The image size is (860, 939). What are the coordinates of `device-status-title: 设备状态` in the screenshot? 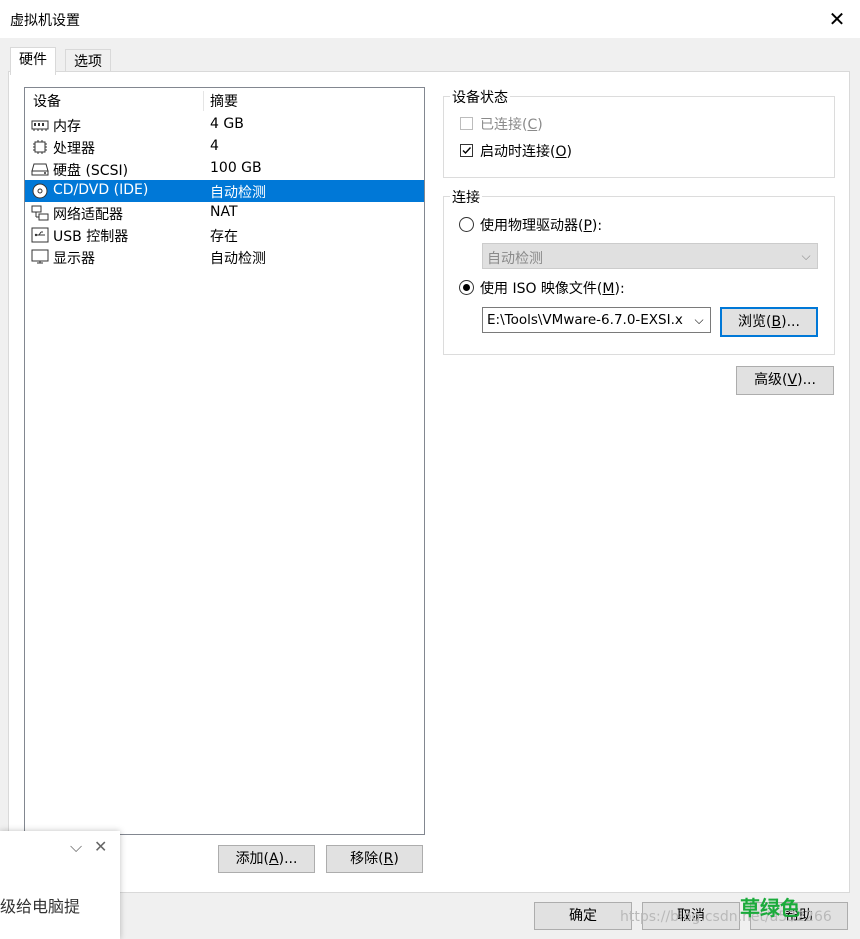 It's located at (480, 97).